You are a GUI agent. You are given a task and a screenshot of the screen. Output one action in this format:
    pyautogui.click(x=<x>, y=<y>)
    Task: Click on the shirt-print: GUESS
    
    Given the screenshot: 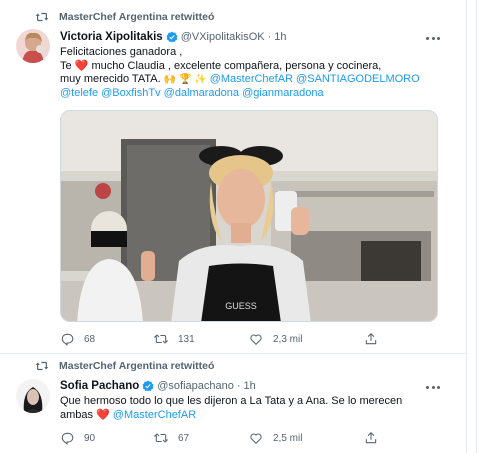 What is the action you would take?
    pyautogui.click(x=241, y=306)
    